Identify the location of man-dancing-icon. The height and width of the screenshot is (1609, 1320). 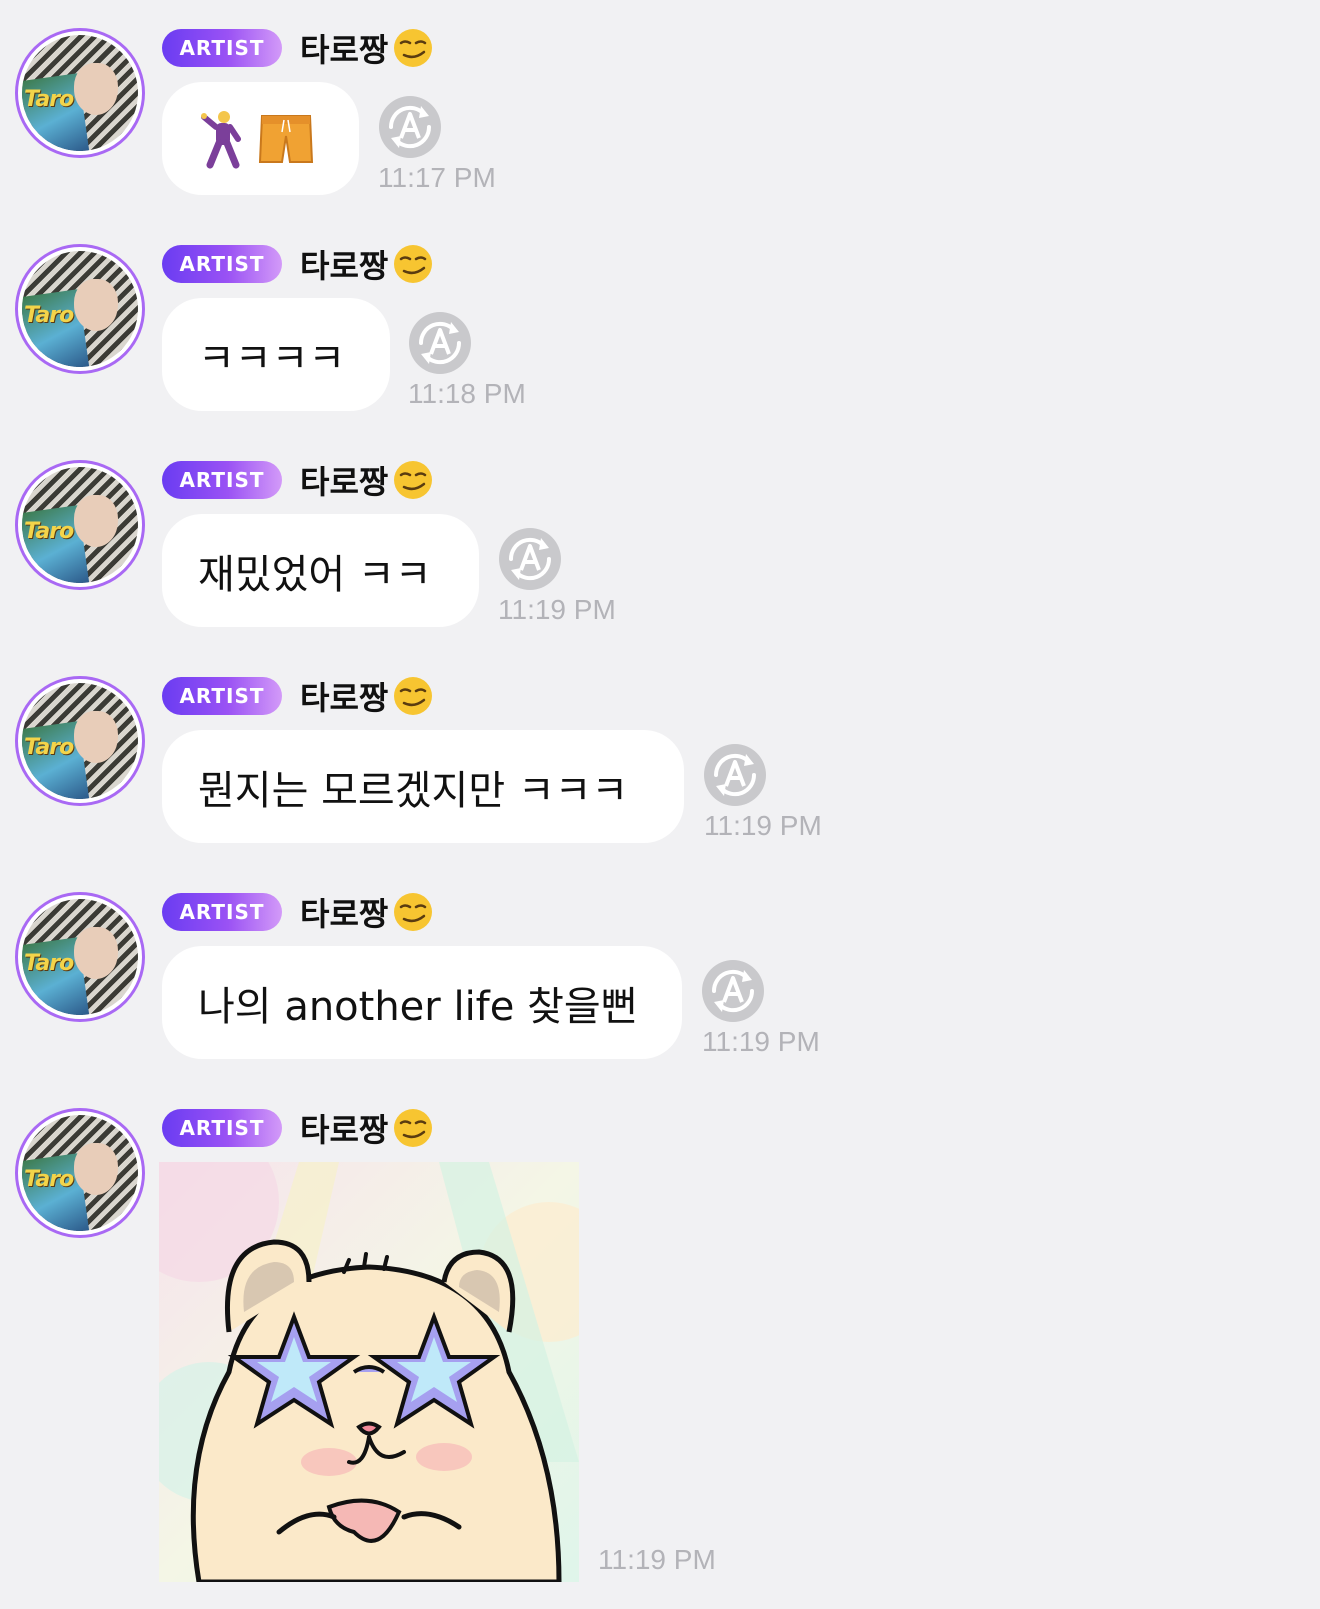
(221, 139).